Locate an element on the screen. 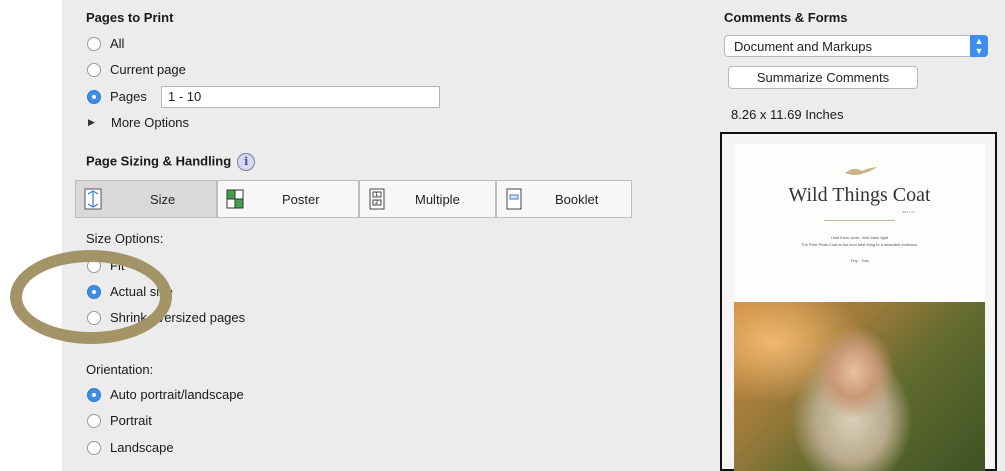 The height and width of the screenshot is (471, 1005). page-sizing-heading-text: Page Sizing & Handling is located at coordinates (159, 161).